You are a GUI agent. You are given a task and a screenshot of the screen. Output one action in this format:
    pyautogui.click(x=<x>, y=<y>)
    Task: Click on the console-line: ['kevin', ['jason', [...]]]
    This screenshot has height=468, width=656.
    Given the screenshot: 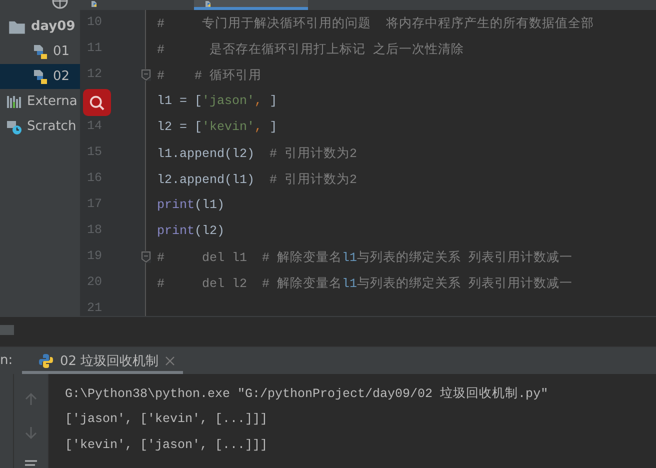 What is the action you would take?
    pyautogui.click(x=167, y=445)
    